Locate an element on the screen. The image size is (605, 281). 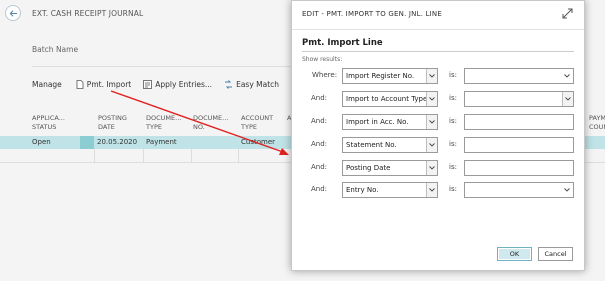
filter-field-select: Import to Account Type is located at coordinates (390, 99).